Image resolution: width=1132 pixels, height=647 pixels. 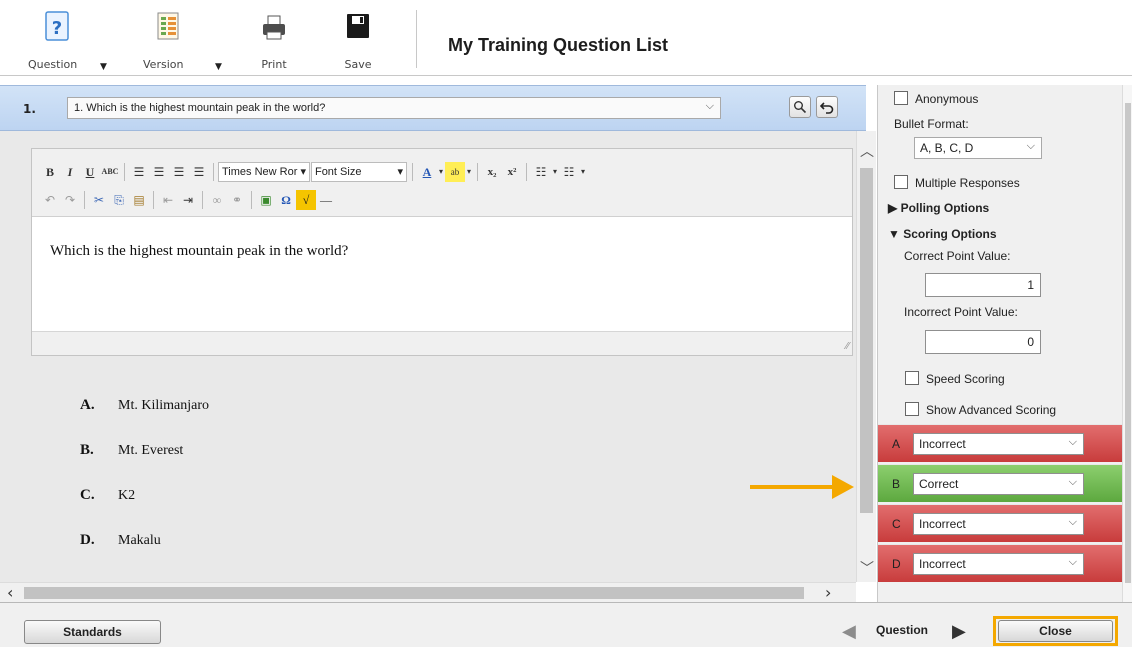 I want to click on bullet-format-select: A, B, C, D ⌵, so click(x=978, y=148).